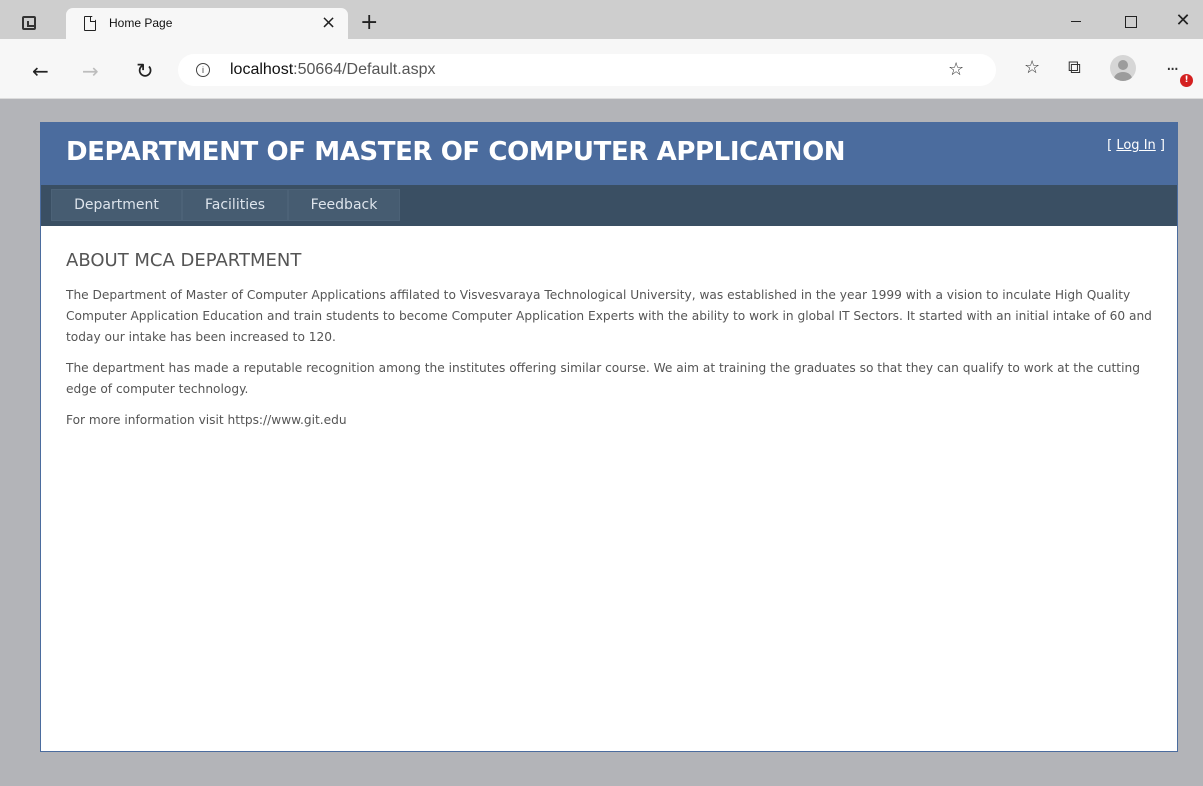 The height and width of the screenshot is (786, 1203). Describe the element at coordinates (1112, 145) in the screenshot. I see `login-bracket-open: [` at that location.